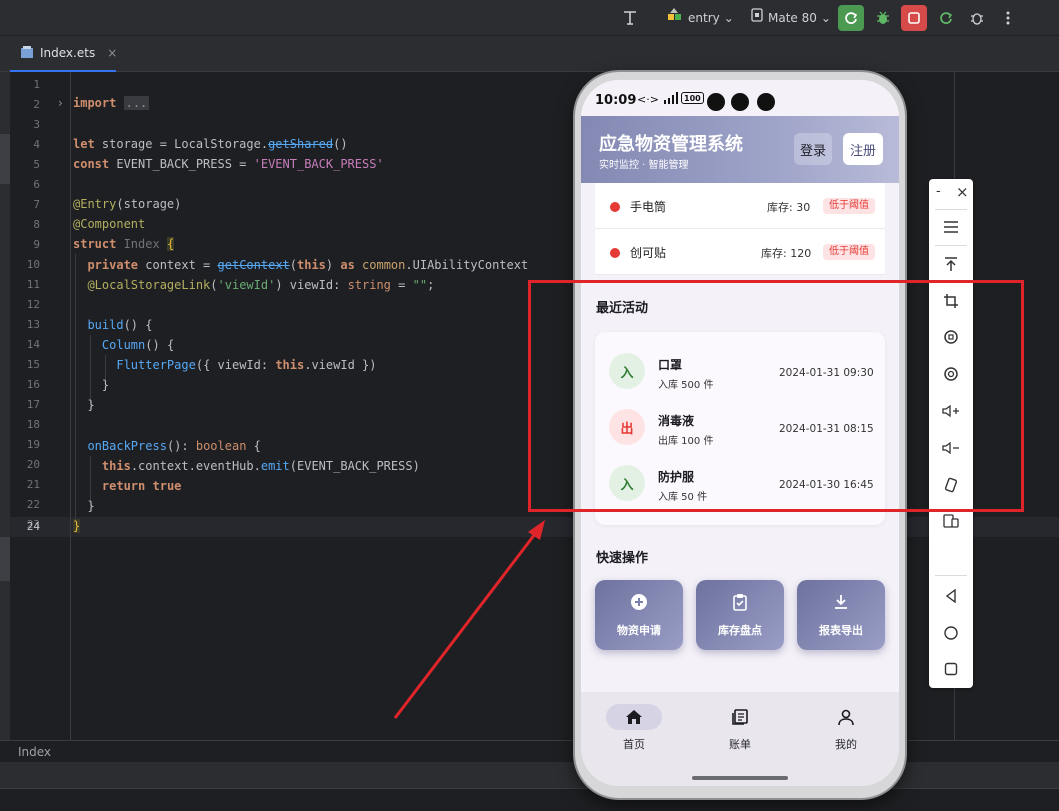 This screenshot has height=811, width=1059. Describe the element at coordinates (105, 385) in the screenshot. I see `code-text: }` at that location.